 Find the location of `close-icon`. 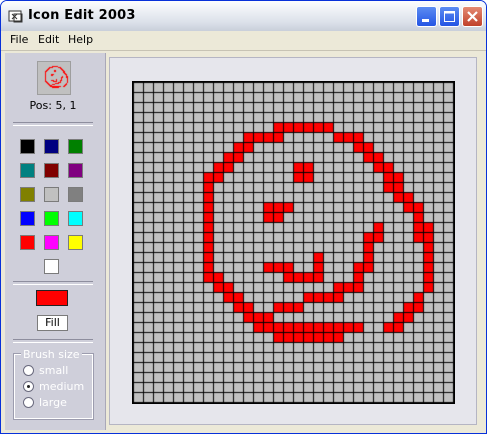

close-icon is located at coordinates (472, 16).